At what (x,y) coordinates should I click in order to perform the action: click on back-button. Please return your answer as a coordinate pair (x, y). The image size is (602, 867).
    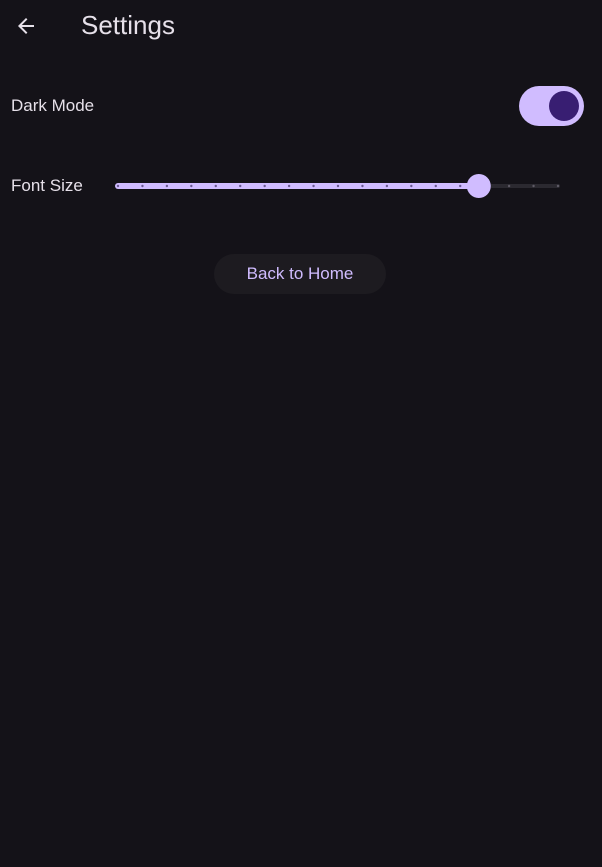
    Looking at the image, I should click on (26, 26).